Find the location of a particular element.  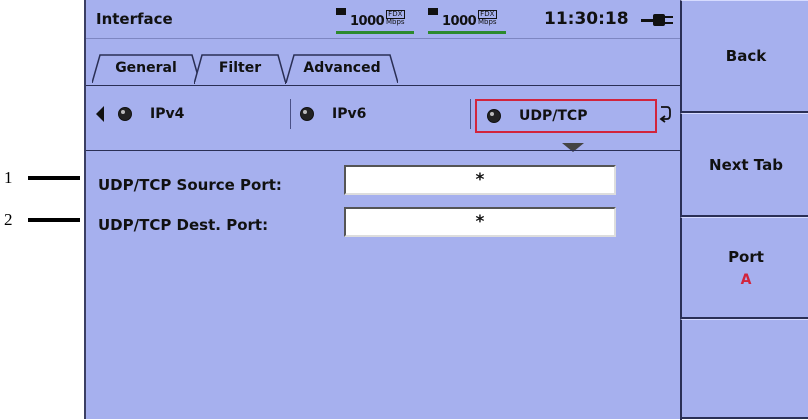

callout-1: 1 is located at coordinates (42, 178).